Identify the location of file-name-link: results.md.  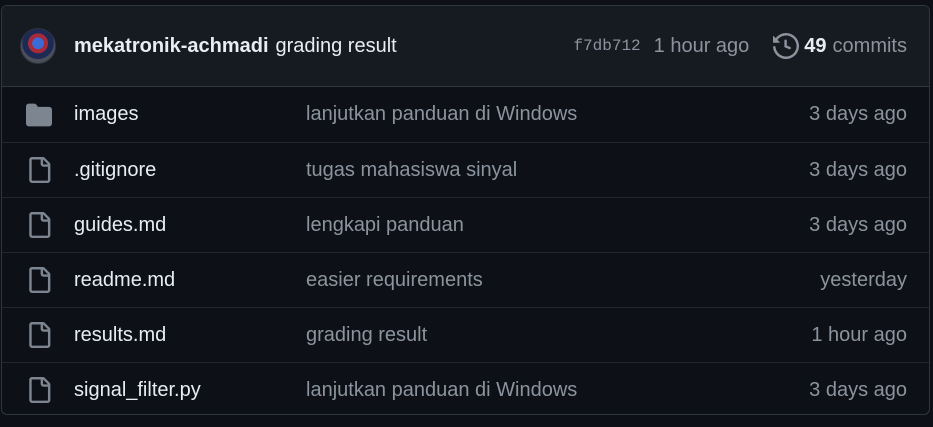
(190, 335).